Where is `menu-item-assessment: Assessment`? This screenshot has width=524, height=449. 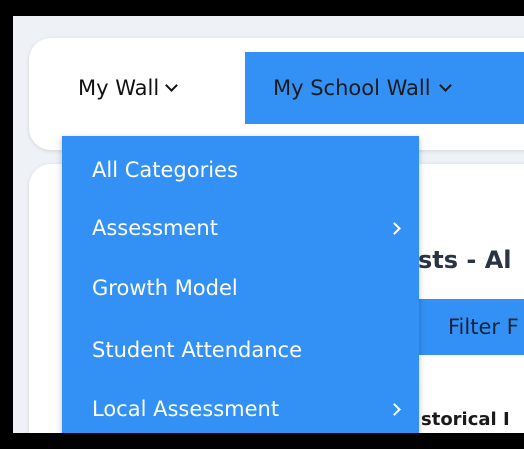
menu-item-assessment: Assessment is located at coordinates (248, 228).